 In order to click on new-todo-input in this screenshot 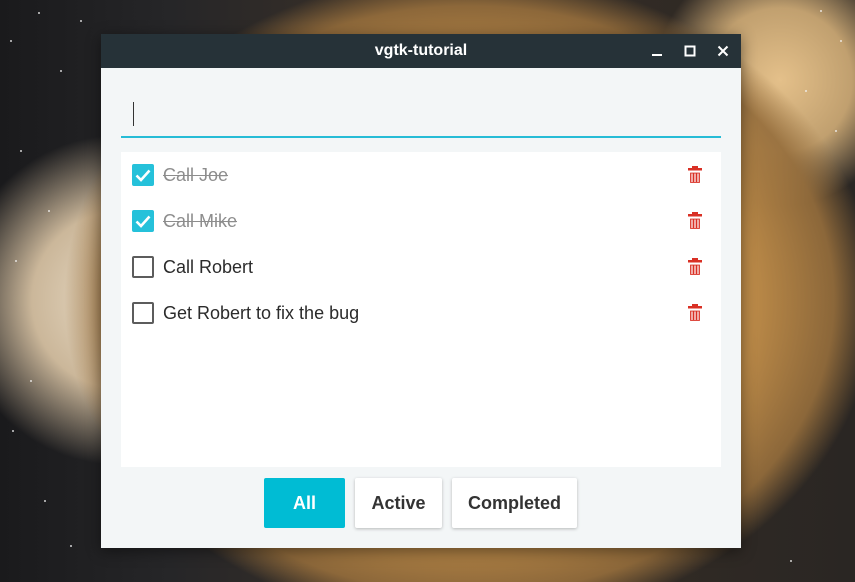, I will do `click(421, 116)`.